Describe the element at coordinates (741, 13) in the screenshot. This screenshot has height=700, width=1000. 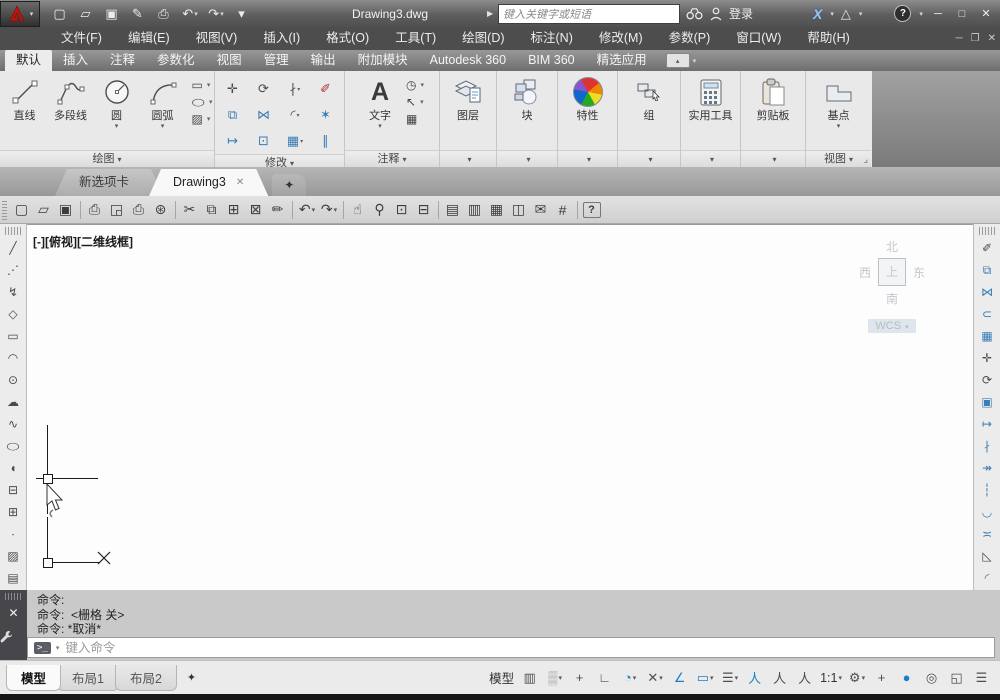
I see `signin-label: 登录` at that location.